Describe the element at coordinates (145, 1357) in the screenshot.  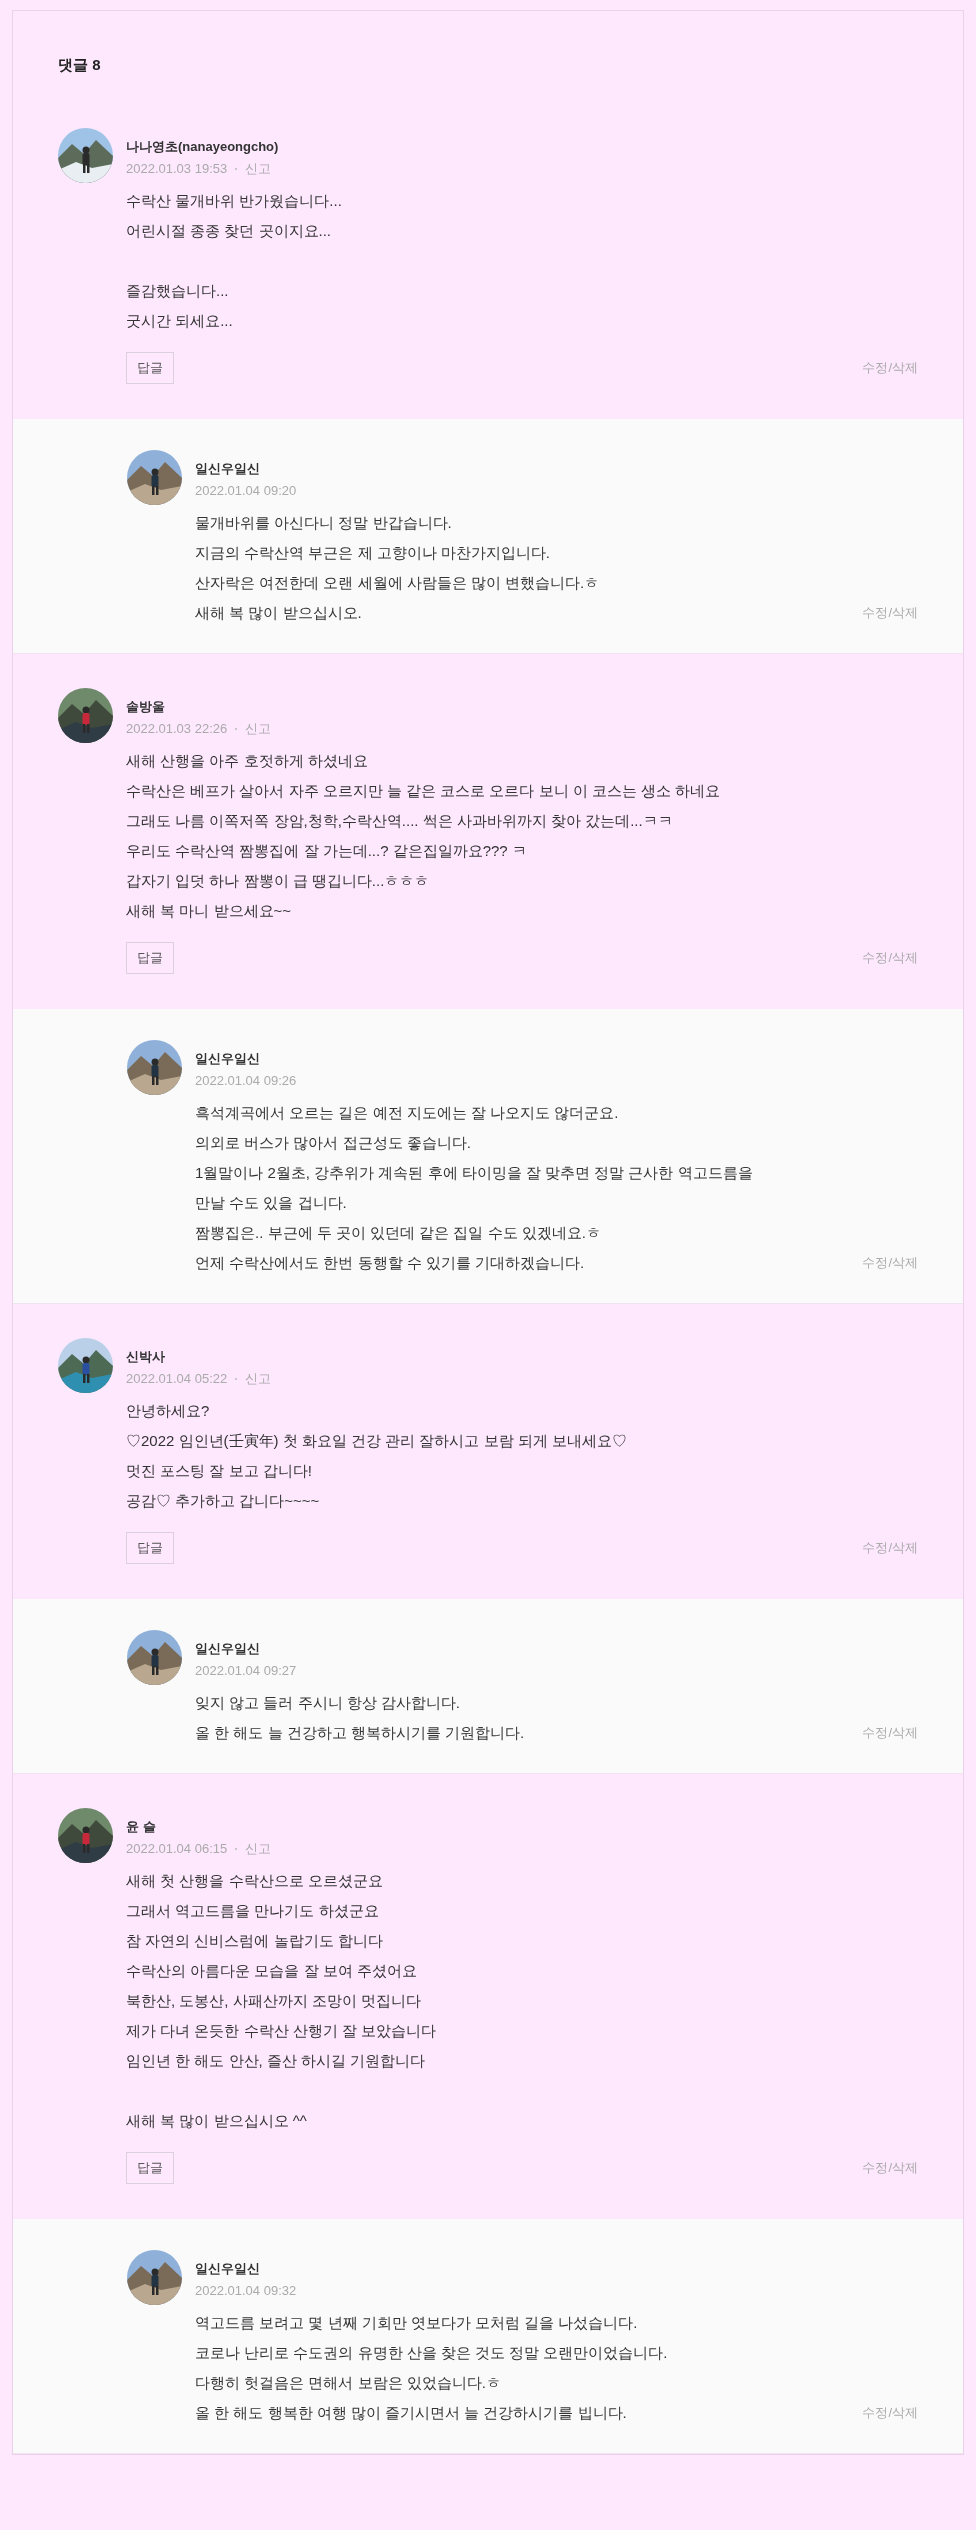
I see `author-name: 신박사` at that location.